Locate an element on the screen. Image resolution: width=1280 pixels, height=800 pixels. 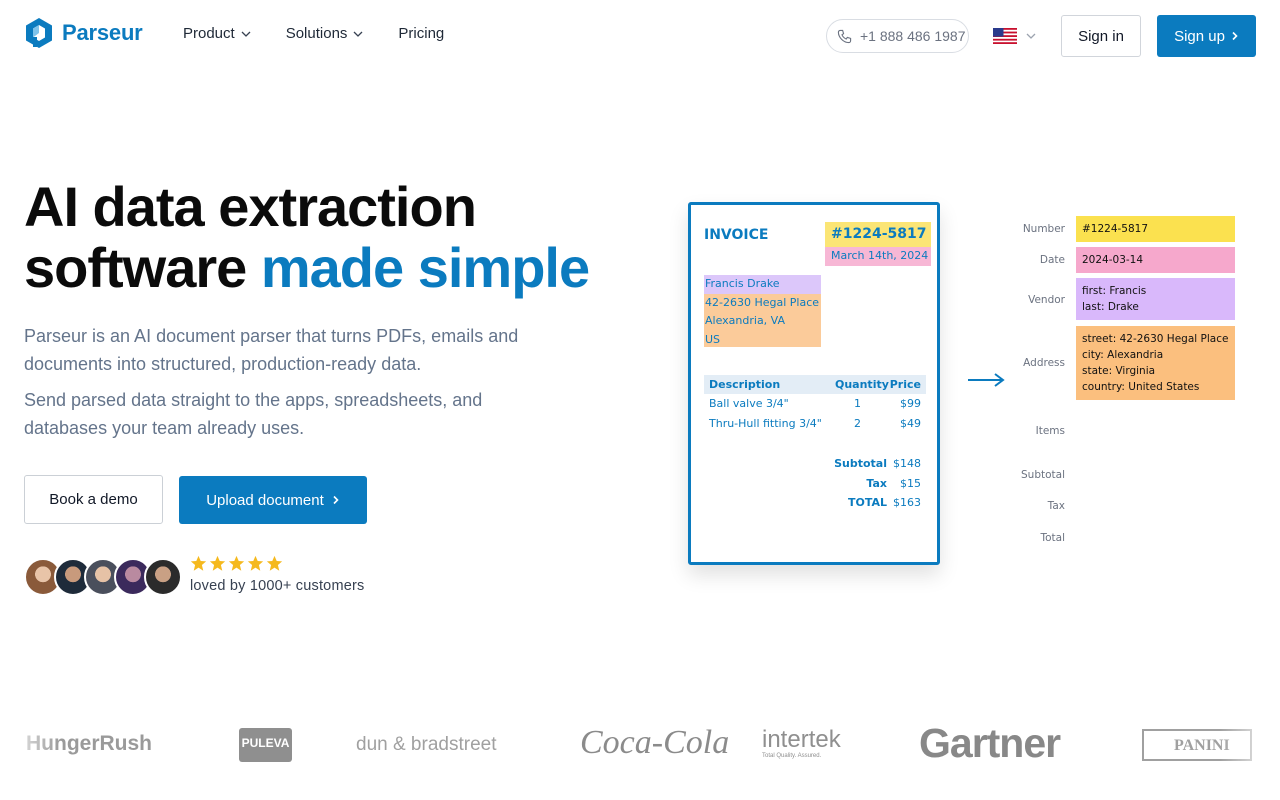
menu-solutions: Solutions is located at coordinates (325, 33).